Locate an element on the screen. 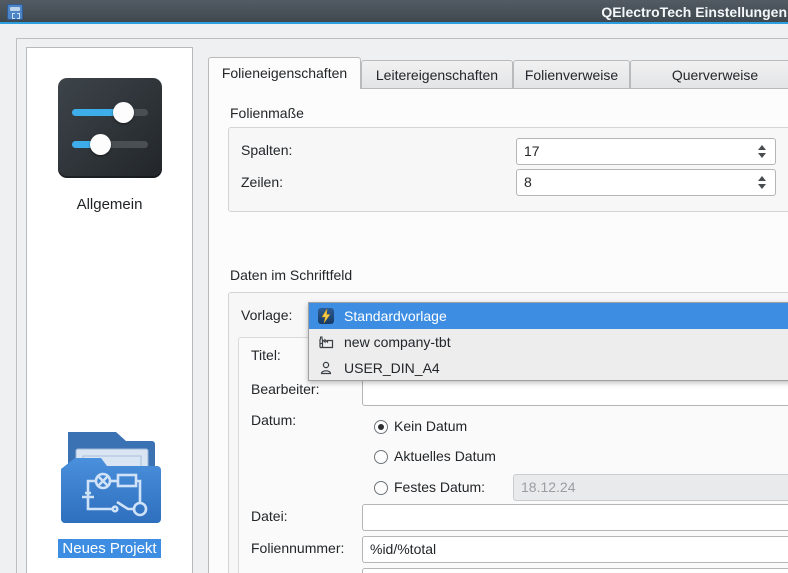  qelectrotech-window-icon is located at coordinates (15, 12).